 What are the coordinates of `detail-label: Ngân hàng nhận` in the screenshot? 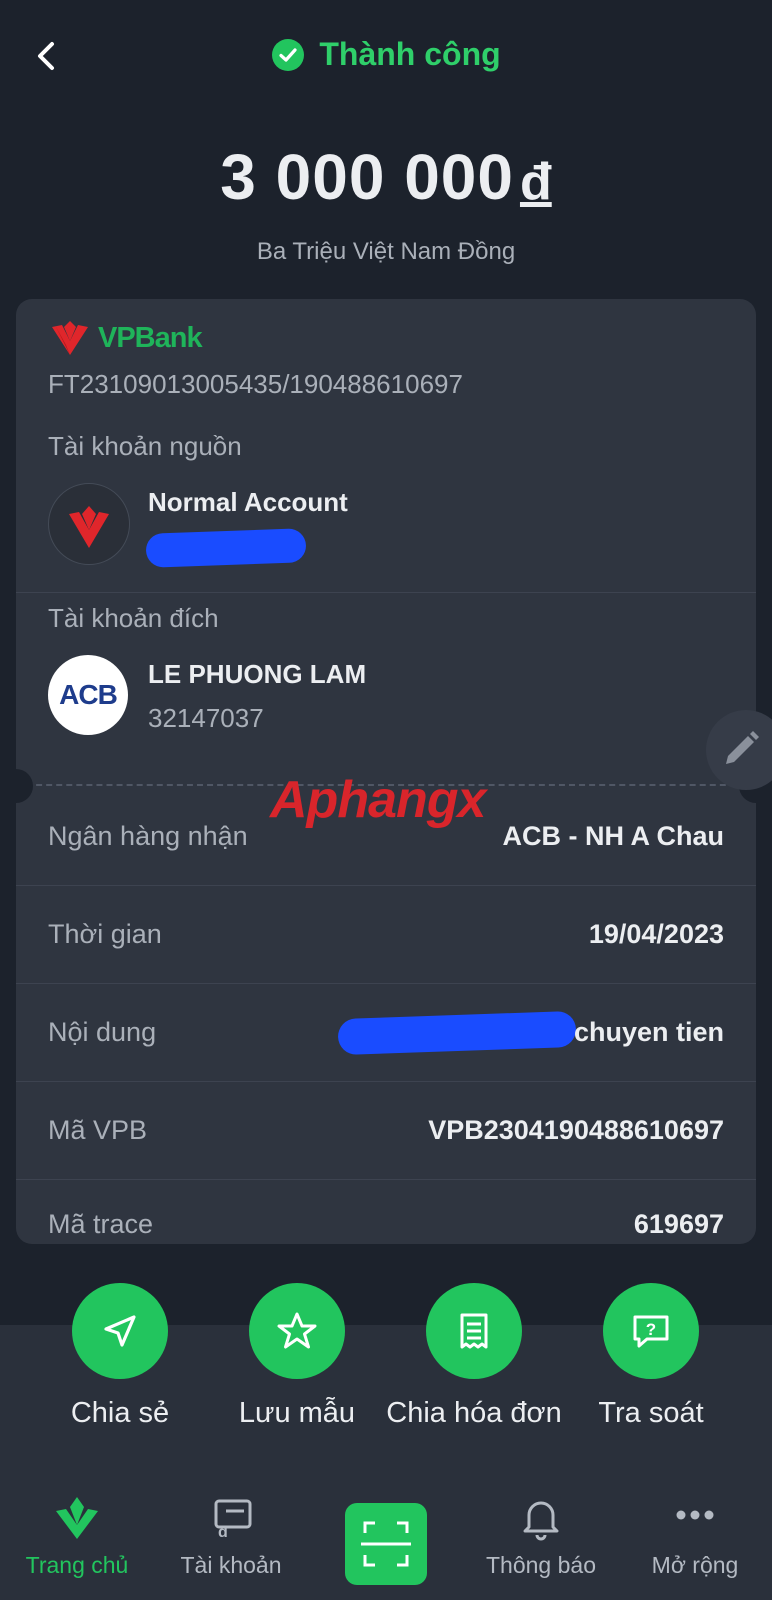 It's located at (148, 836).